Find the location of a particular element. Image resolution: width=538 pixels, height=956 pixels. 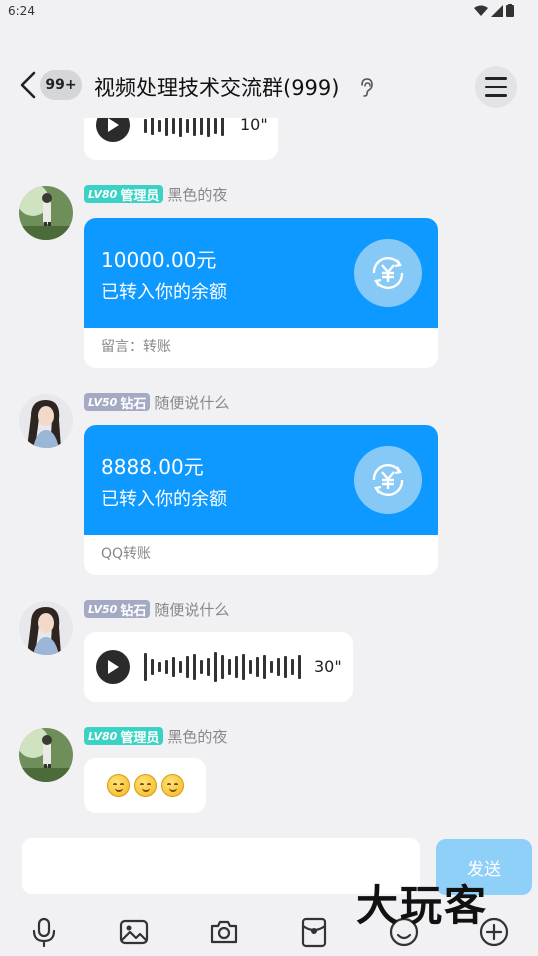

transfer-amount: 10000.00元 is located at coordinates (159, 260).